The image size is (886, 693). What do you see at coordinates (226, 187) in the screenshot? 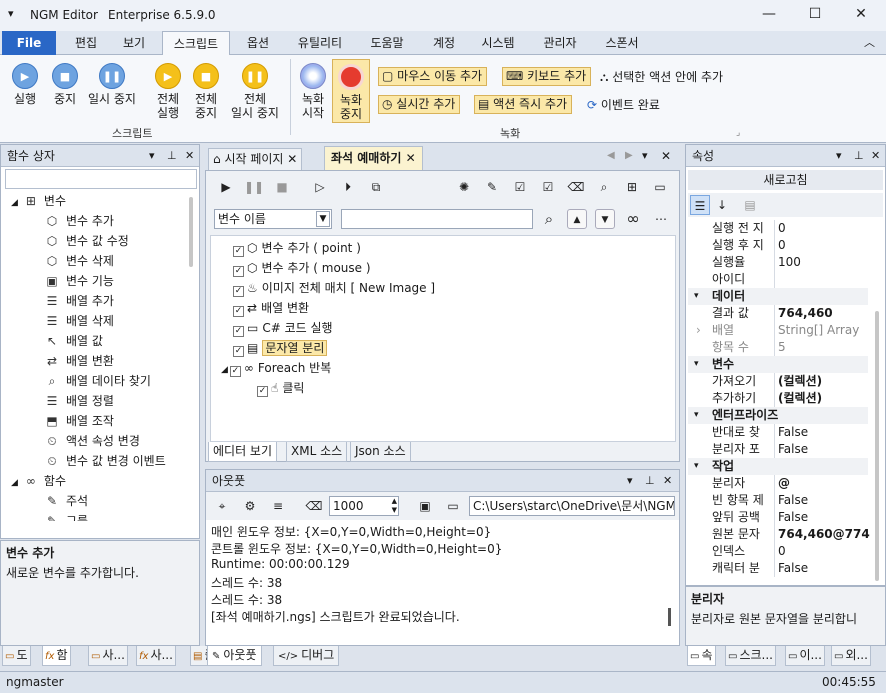
I see `play-icon: ▶` at bounding box center [226, 187].